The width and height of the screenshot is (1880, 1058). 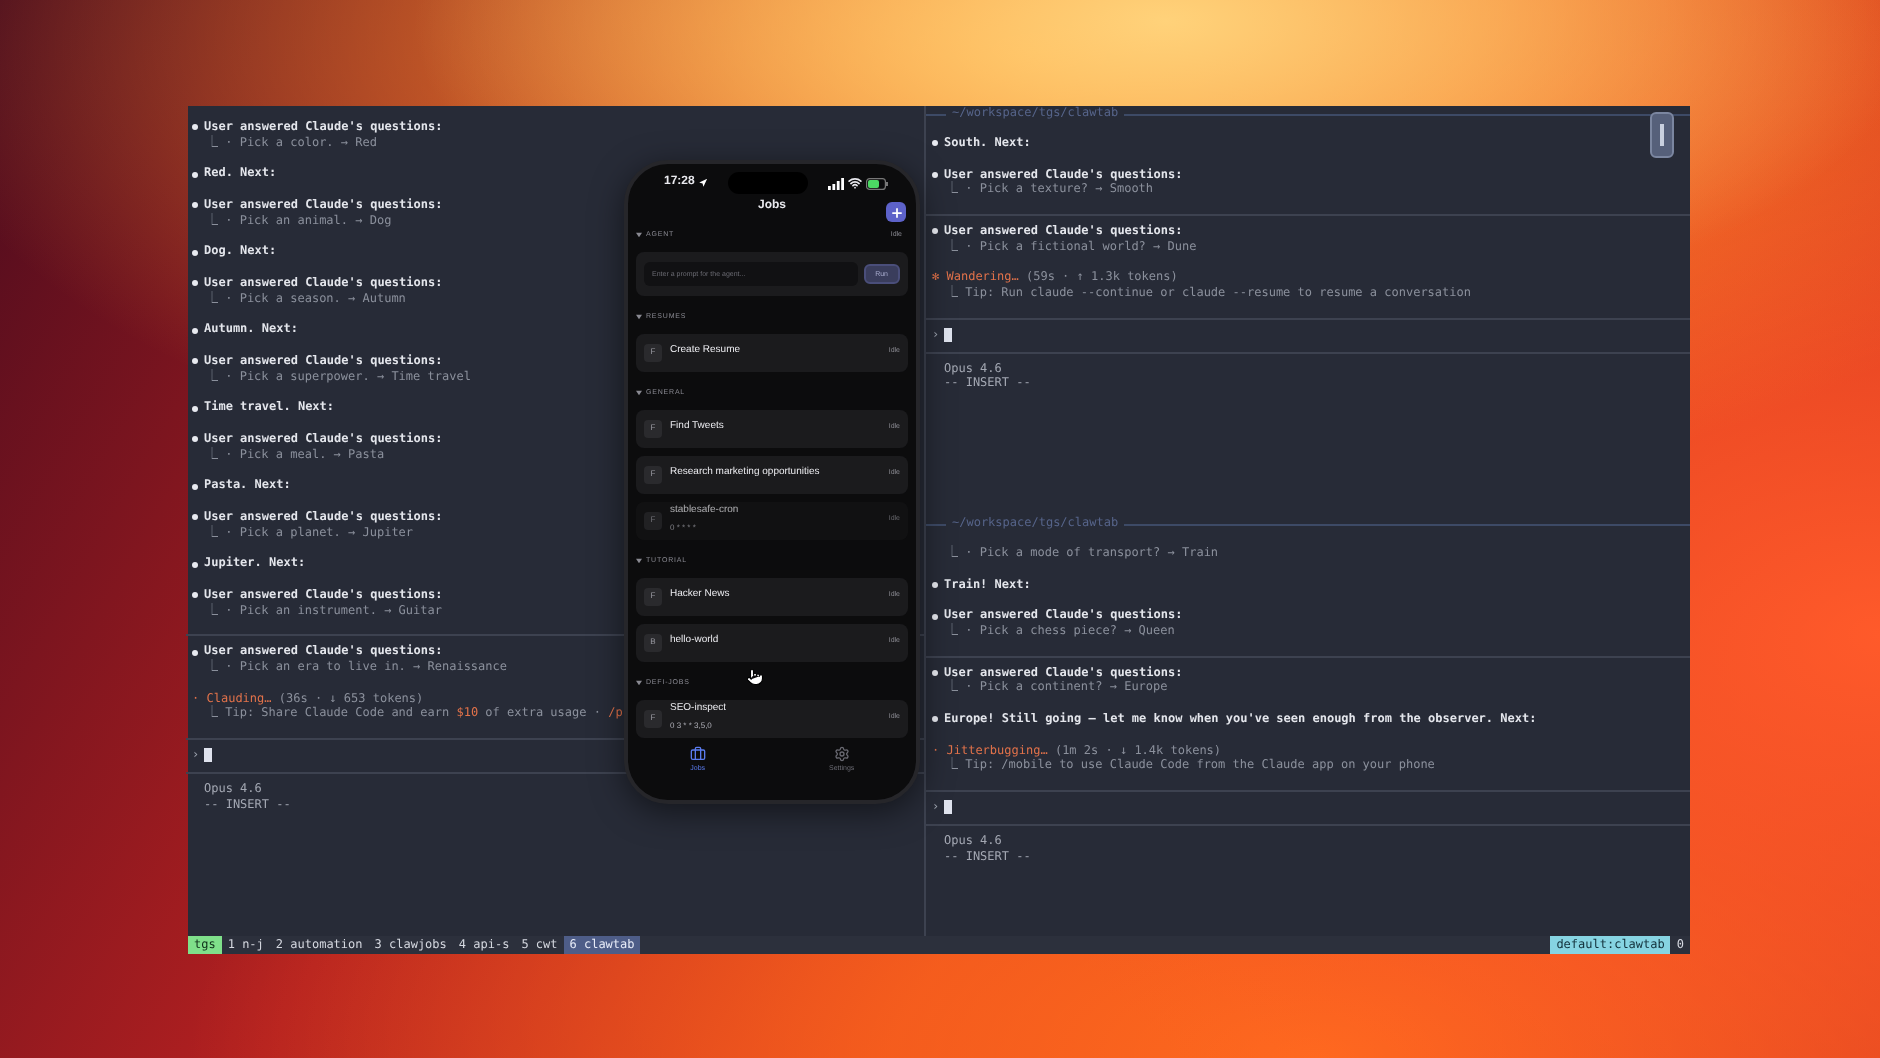 I want to click on wifi-icon, so click(x=854, y=183).